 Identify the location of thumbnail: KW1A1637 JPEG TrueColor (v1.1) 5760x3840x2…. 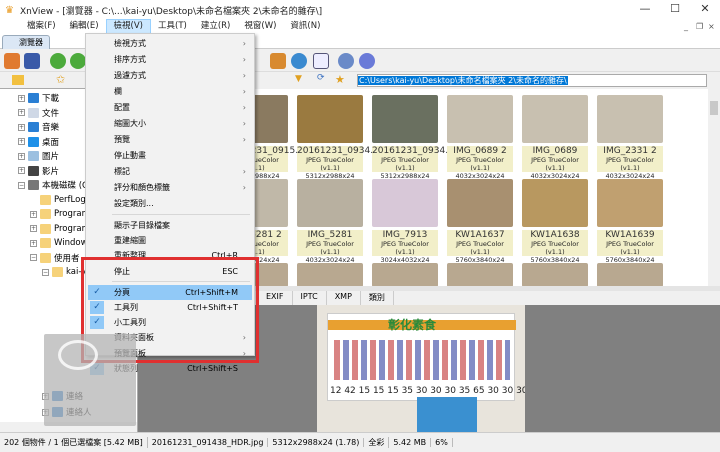
(480, 221).